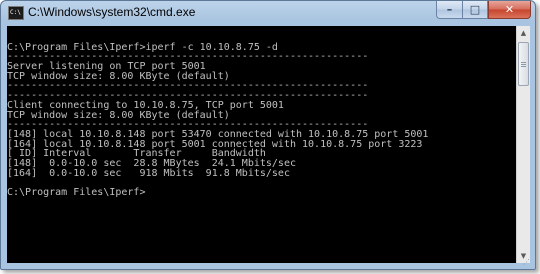 The width and height of the screenshot is (540, 274). I want to click on console-prompt-line: C:\Program Files\Iperf>, so click(76, 192).